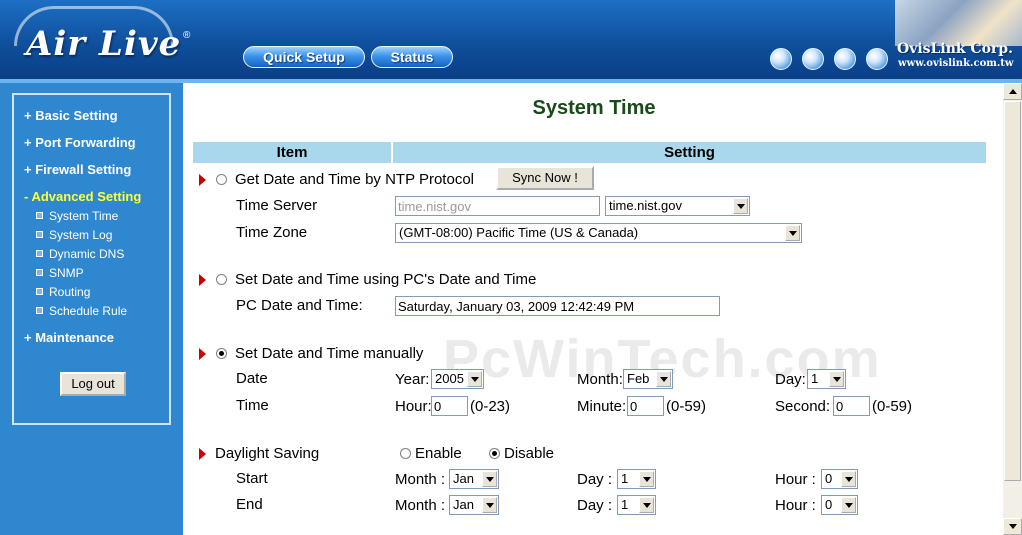  I want to click on scroll-up-icon, so click(1012, 91).